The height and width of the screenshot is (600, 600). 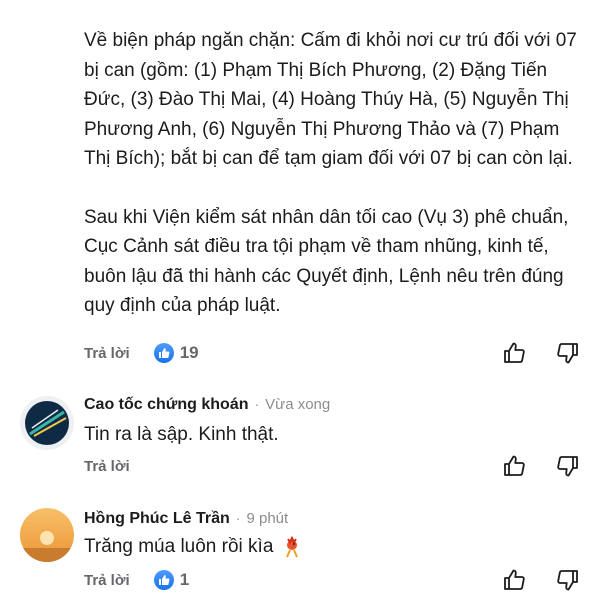 What do you see at coordinates (292, 547) in the screenshot?
I see `dancing-rooster-emoji` at bounding box center [292, 547].